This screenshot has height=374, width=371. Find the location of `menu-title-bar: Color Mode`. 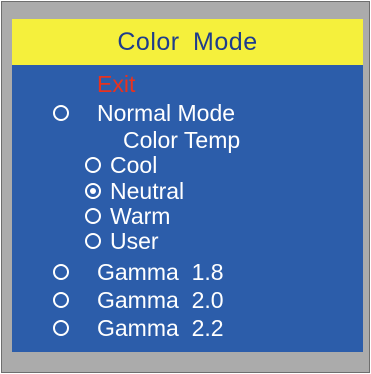

menu-title-bar: Color Mode is located at coordinates (187, 42).